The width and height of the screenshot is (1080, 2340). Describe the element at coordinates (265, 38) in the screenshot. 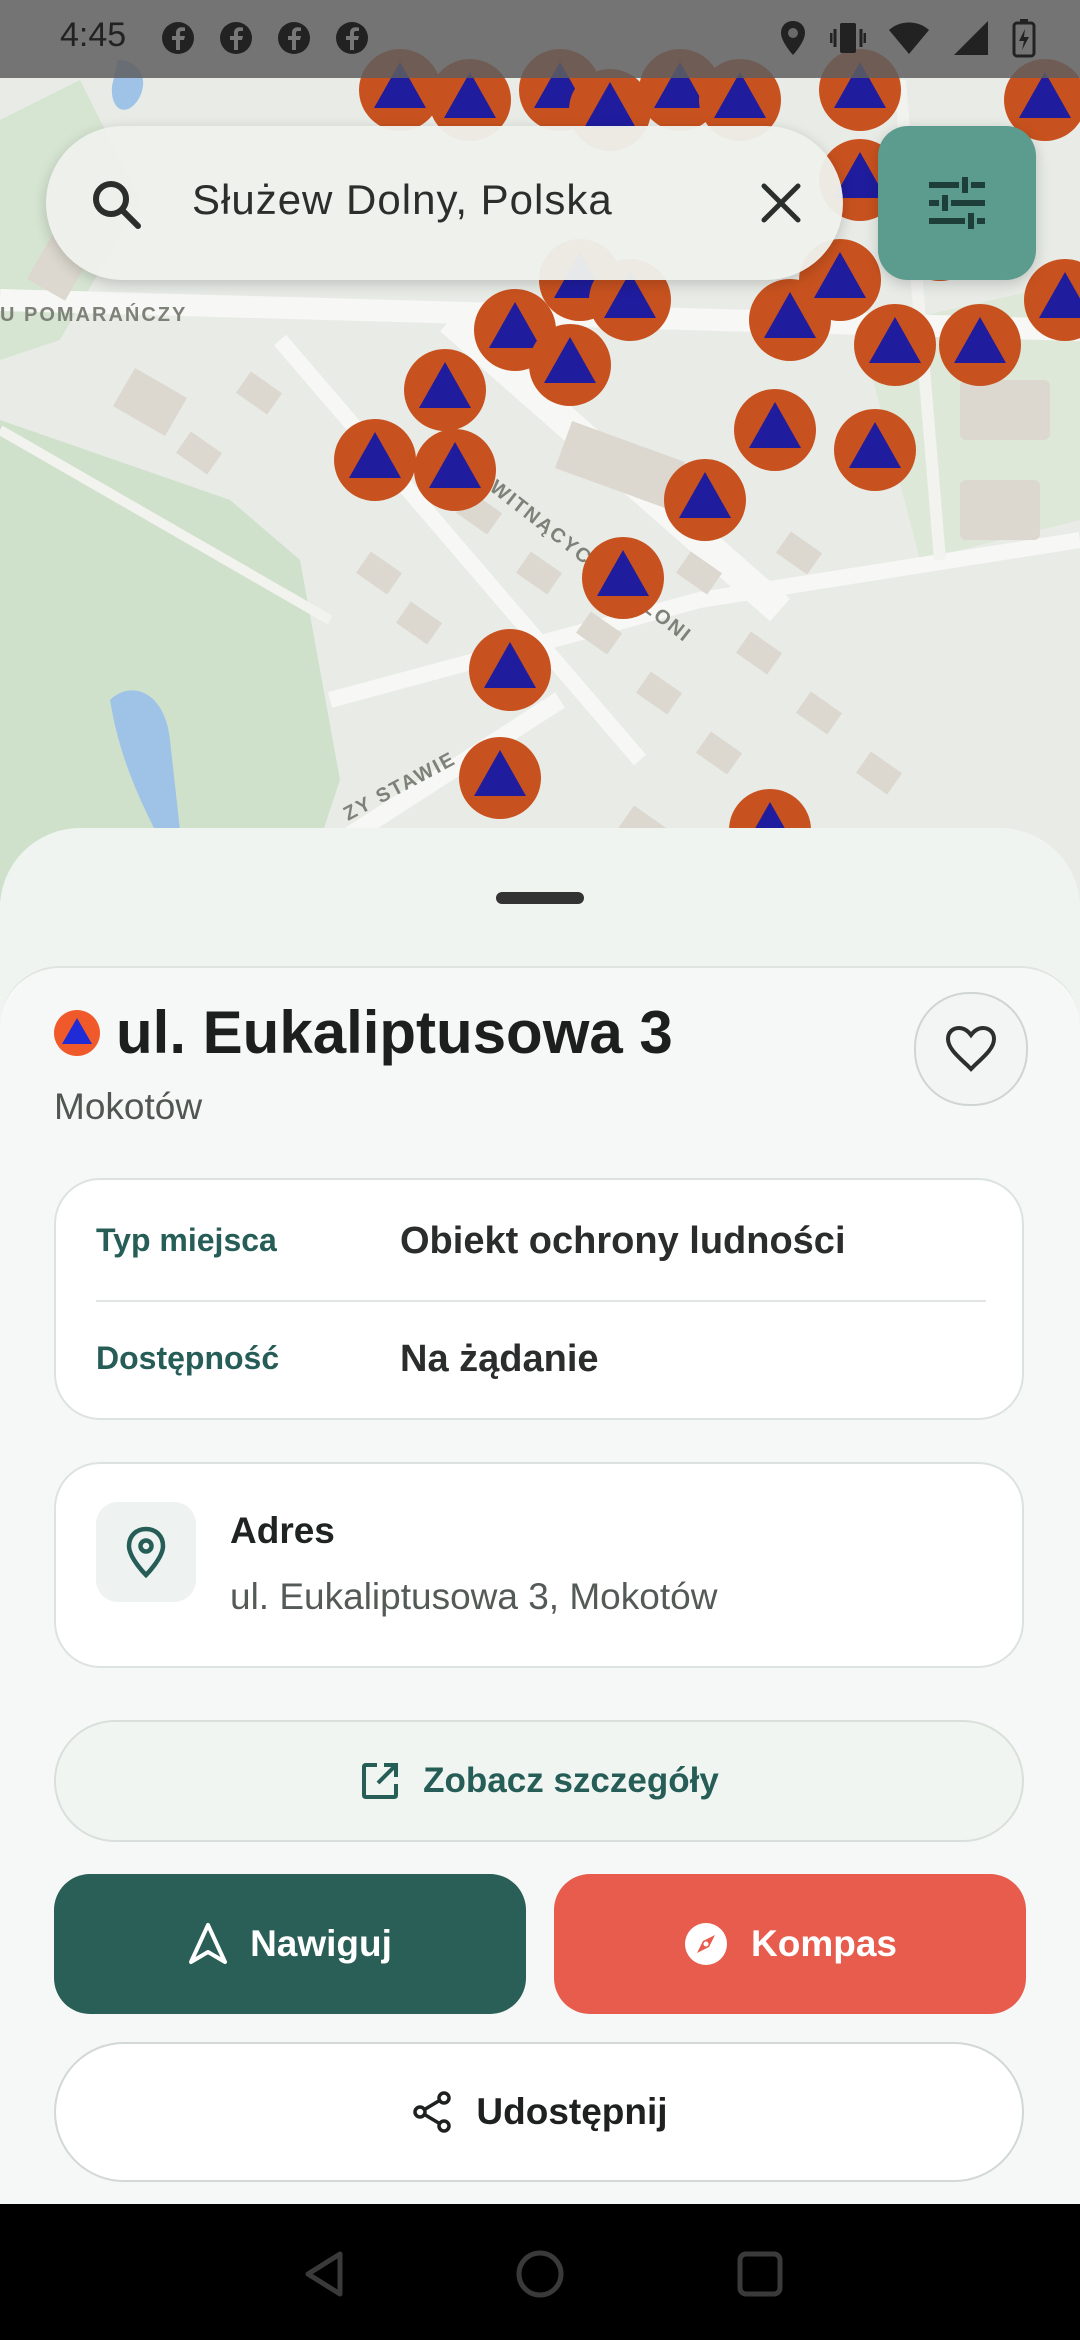

I see `notification-icons` at that location.